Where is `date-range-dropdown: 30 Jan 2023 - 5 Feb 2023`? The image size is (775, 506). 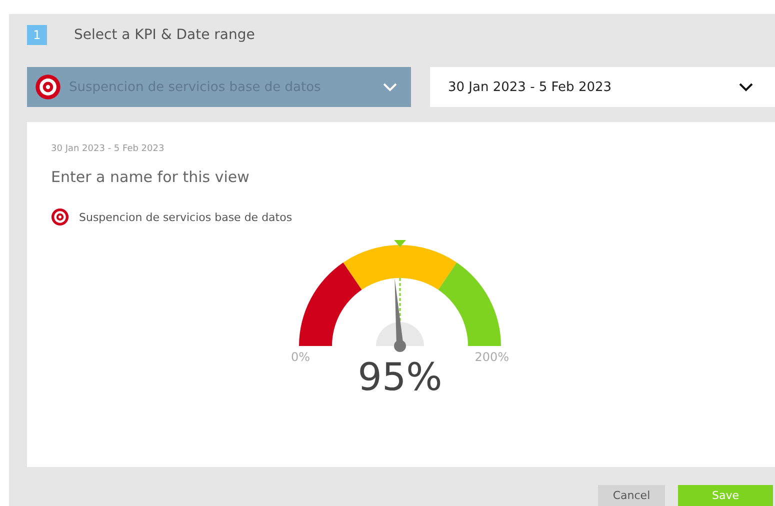
date-range-dropdown: 30 Jan 2023 - 5 Feb 2023 is located at coordinates (602, 87).